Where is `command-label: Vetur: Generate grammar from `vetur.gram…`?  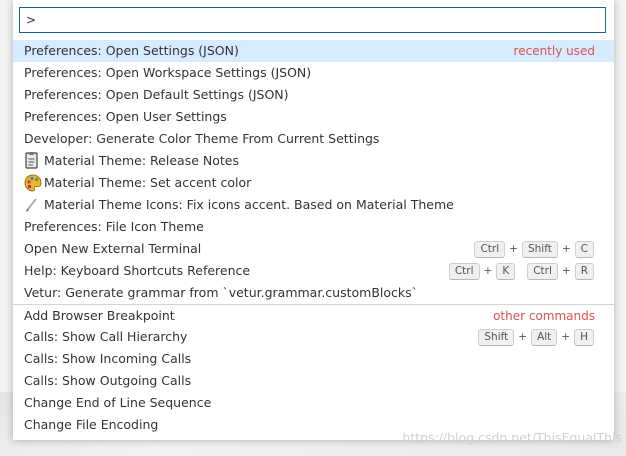
command-label: Vetur: Generate grammar from `vetur.gram… is located at coordinates (221, 292).